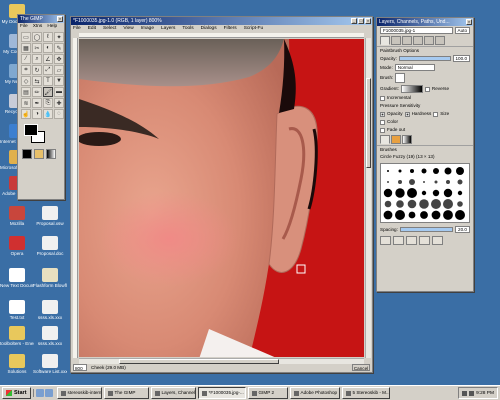  Describe the element at coordinates (426, 229) in the screenshot. I see `spacing-slider` at that location.